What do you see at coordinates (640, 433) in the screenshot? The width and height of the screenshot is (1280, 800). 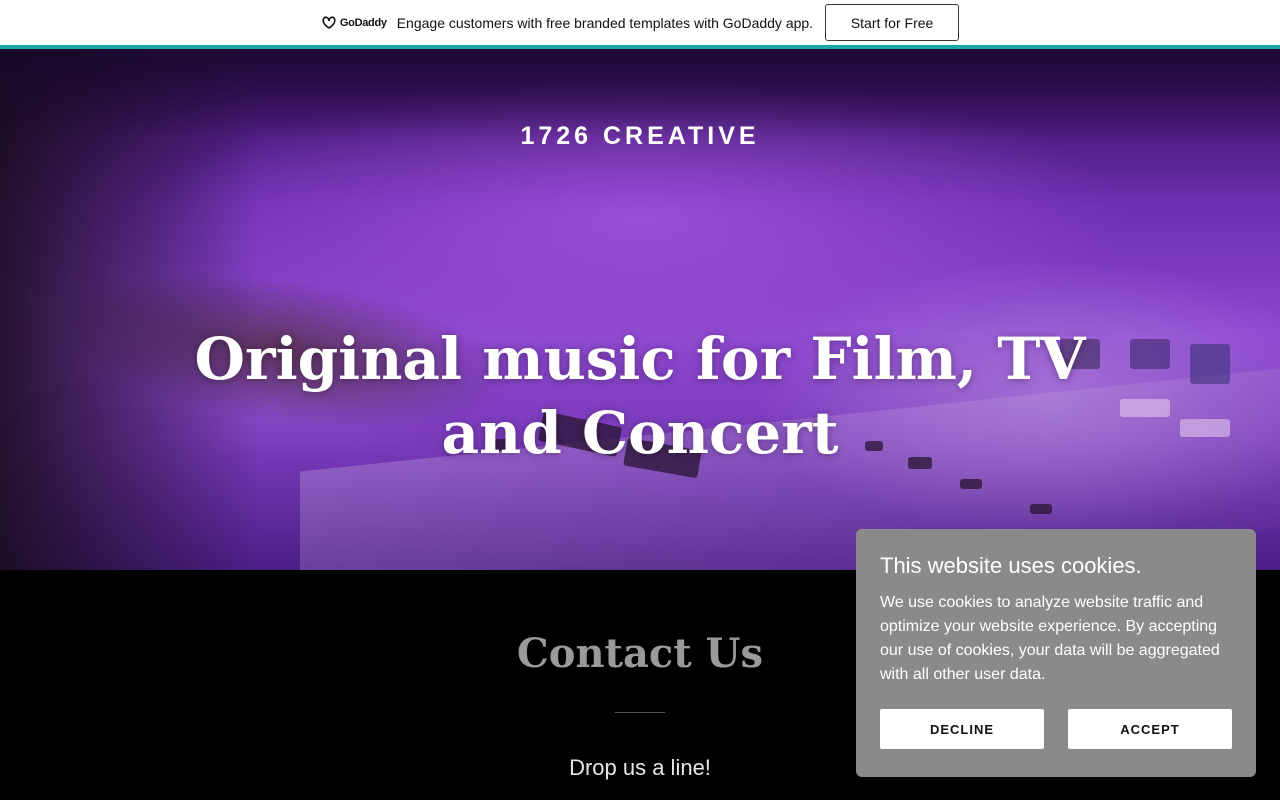 I see `hero-title-line2: and Concert` at bounding box center [640, 433].